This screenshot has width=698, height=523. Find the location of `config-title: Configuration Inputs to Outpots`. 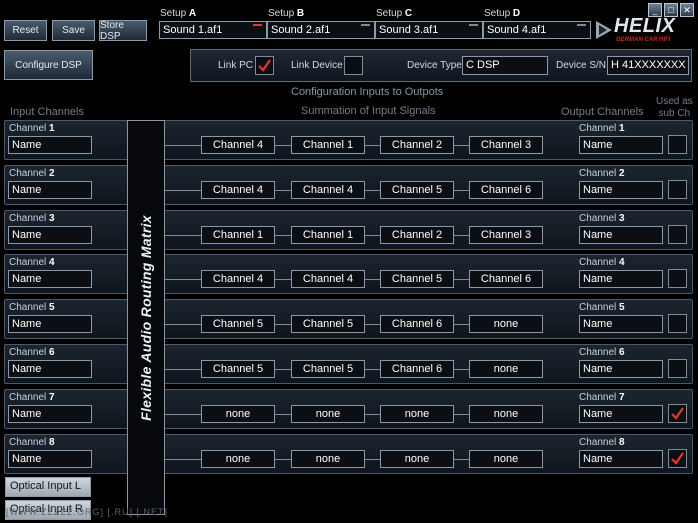

config-title: Configuration Inputs to Outpots is located at coordinates (367, 92).